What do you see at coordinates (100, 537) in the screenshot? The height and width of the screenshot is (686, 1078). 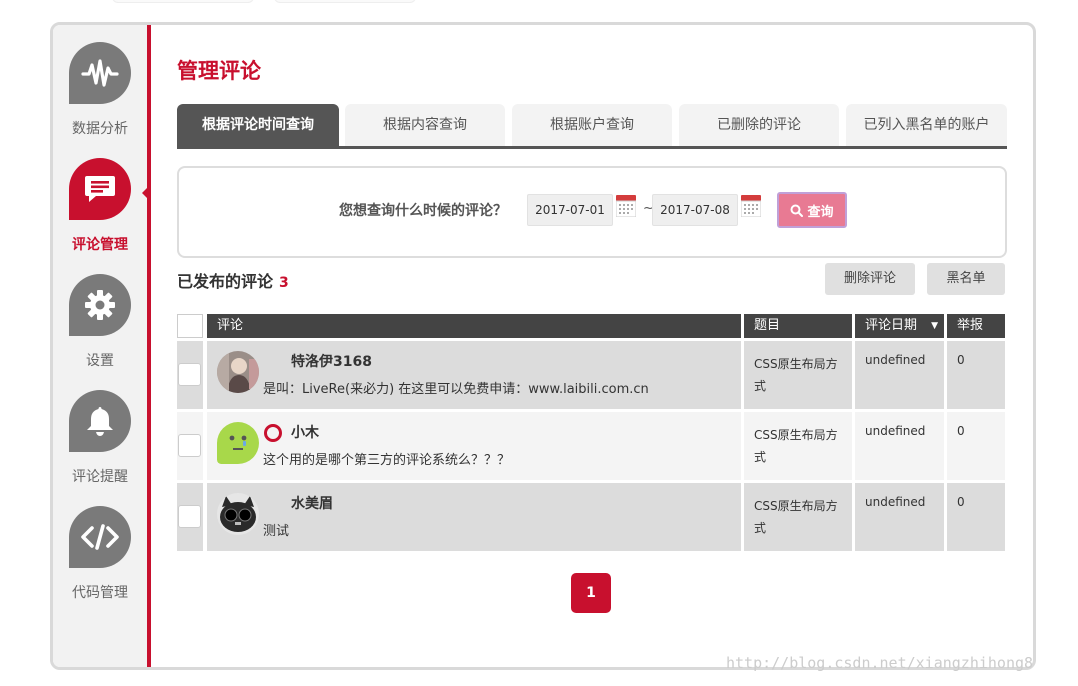 I see `code-icon` at bounding box center [100, 537].